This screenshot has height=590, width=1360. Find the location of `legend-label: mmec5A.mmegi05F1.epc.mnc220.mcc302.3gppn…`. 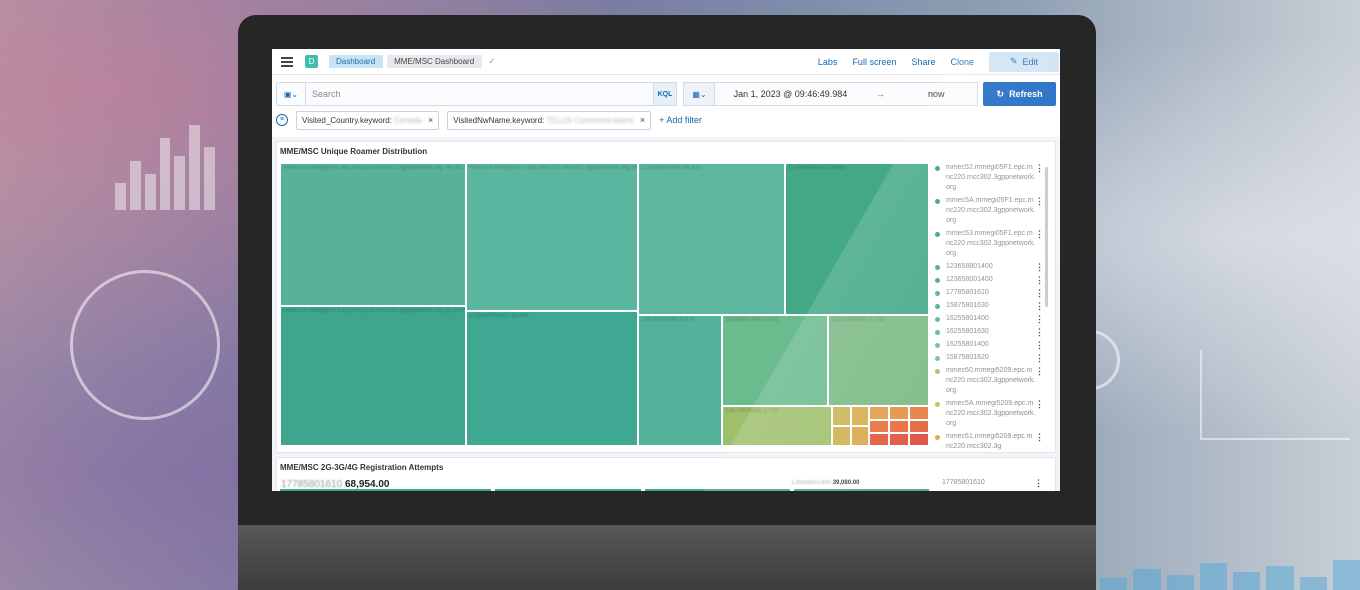

legend-label: mmec5A.mmegi05F1.epc.mnc220.mcc302.3gppn… is located at coordinates (991, 210).